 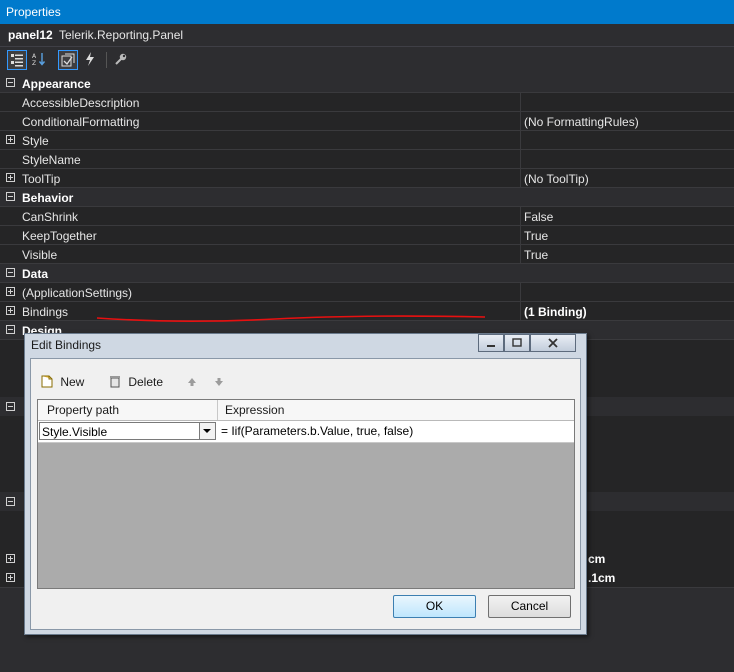 I want to click on new-label: New, so click(x=72, y=382).